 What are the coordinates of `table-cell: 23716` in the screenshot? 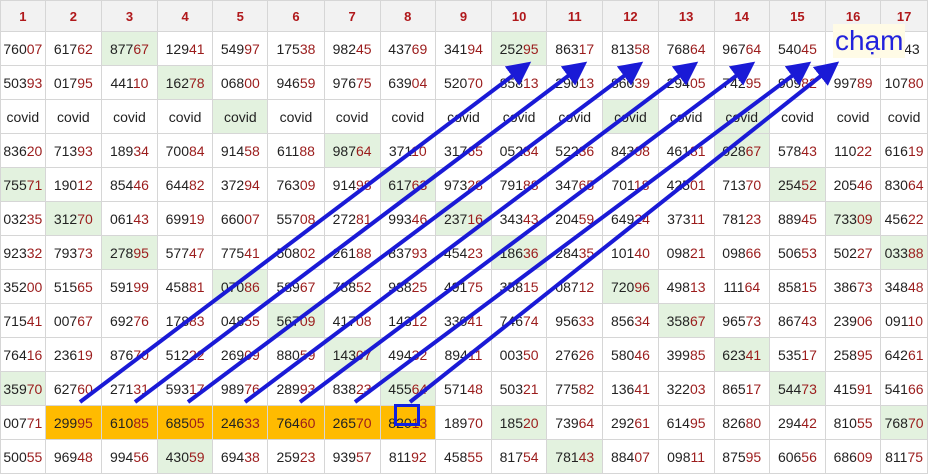 It's located at (463, 218).